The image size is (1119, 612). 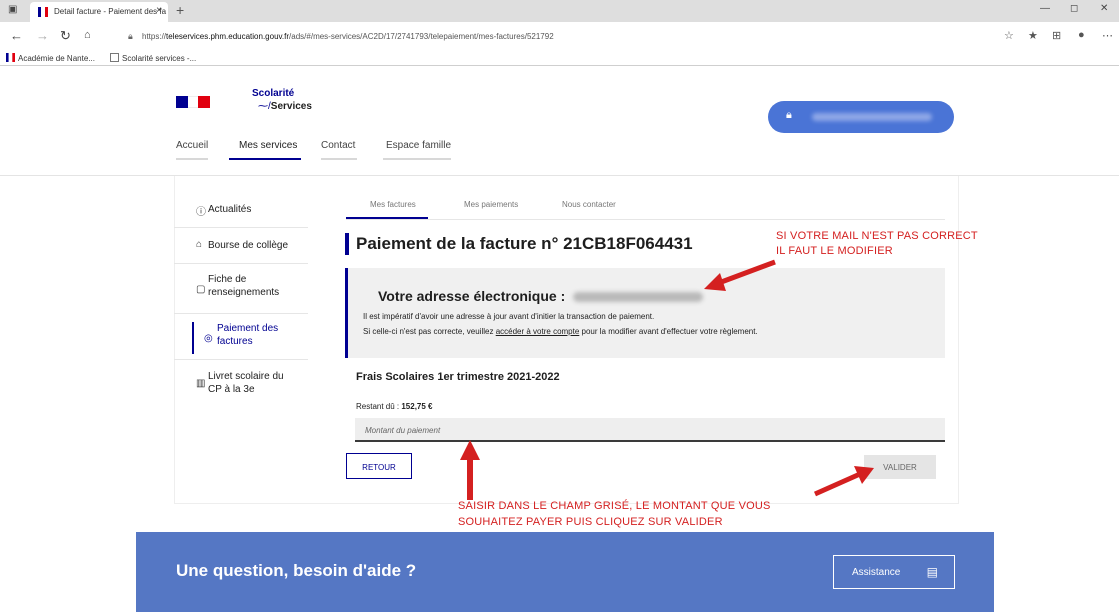 I want to click on republic-flag-logo, so click(x=193, y=102).